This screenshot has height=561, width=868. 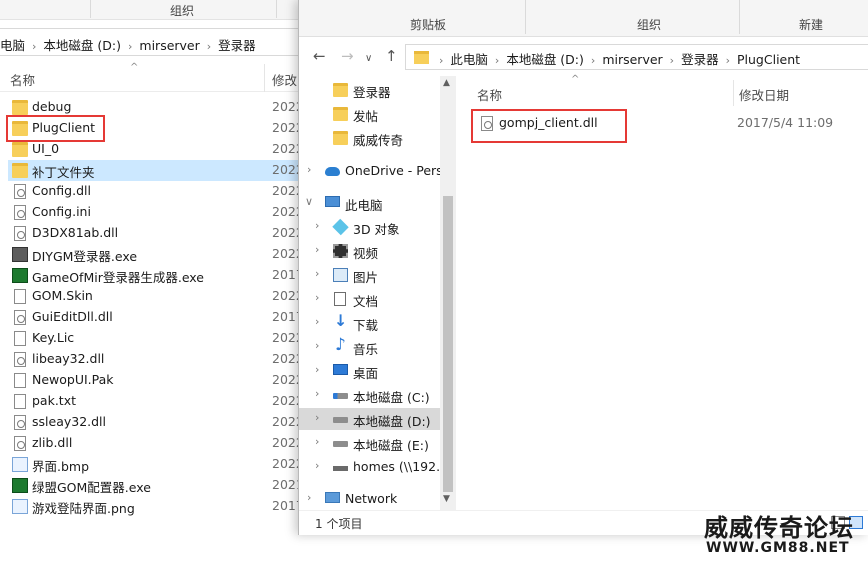 What do you see at coordinates (370, 371) in the screenshot?
I see `nav-item-desktop: › 桌面` at bounding box center [370, 371].